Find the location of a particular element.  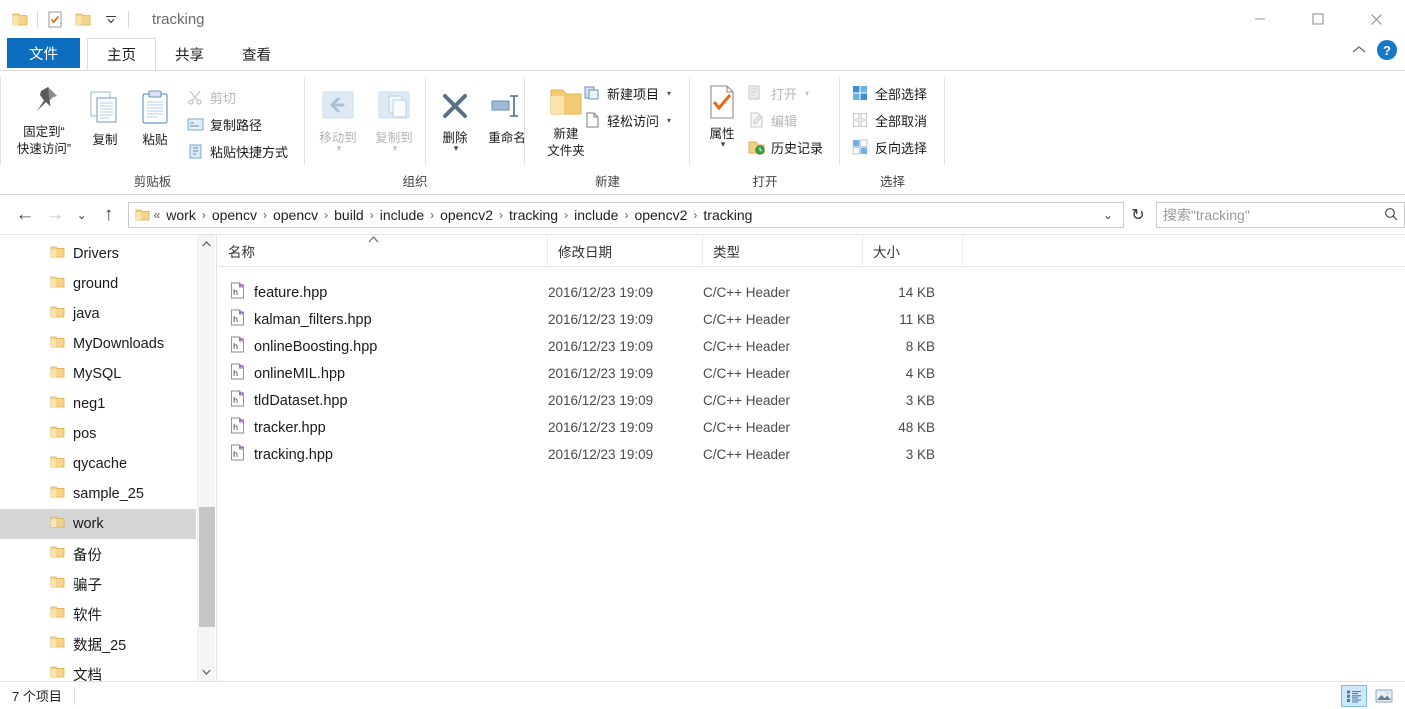

copy-to-button: 复制到 ▾ is located at coordinates (394, 118).